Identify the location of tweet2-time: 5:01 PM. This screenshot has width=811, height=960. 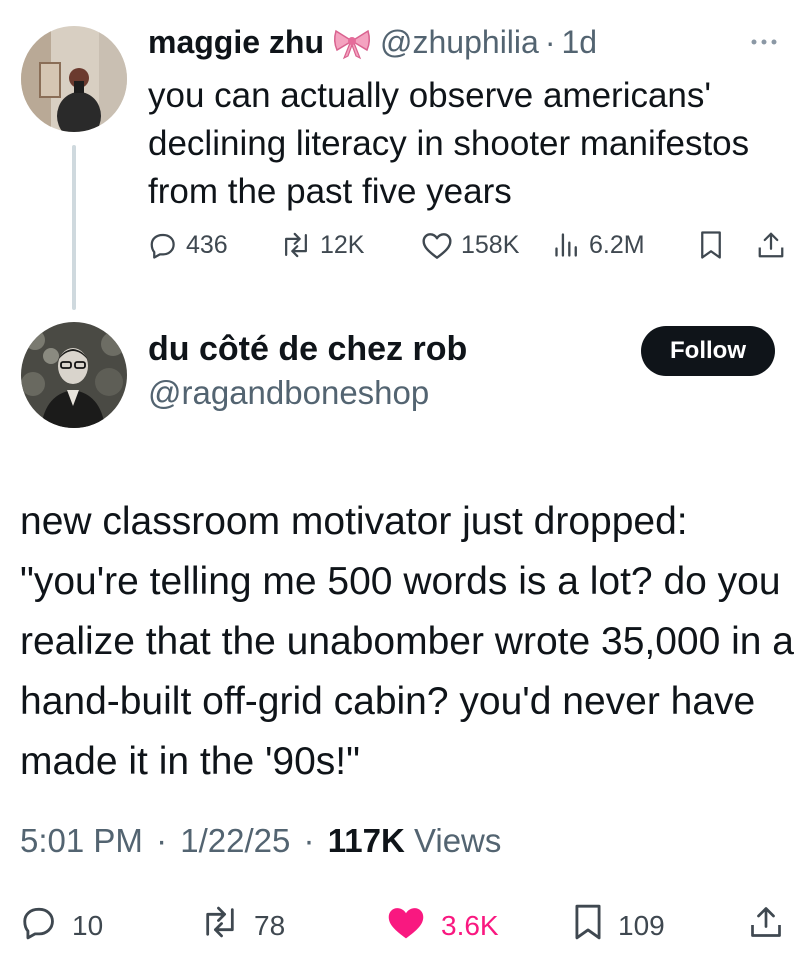
(81, 840).